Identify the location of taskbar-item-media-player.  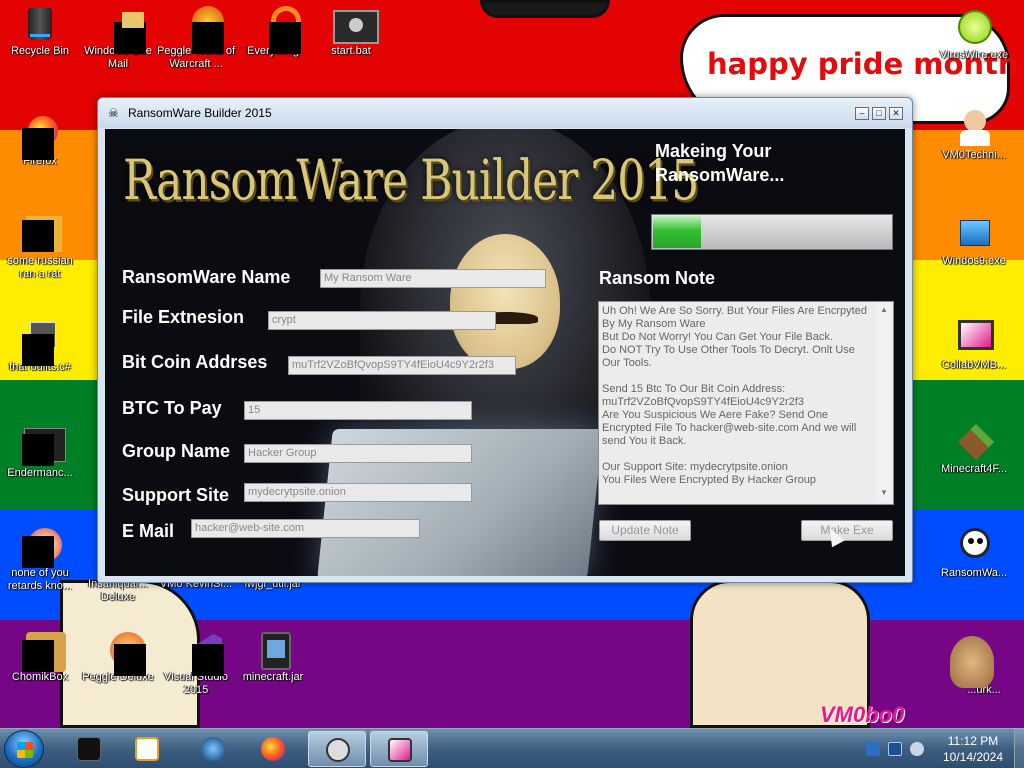
(147, 749).